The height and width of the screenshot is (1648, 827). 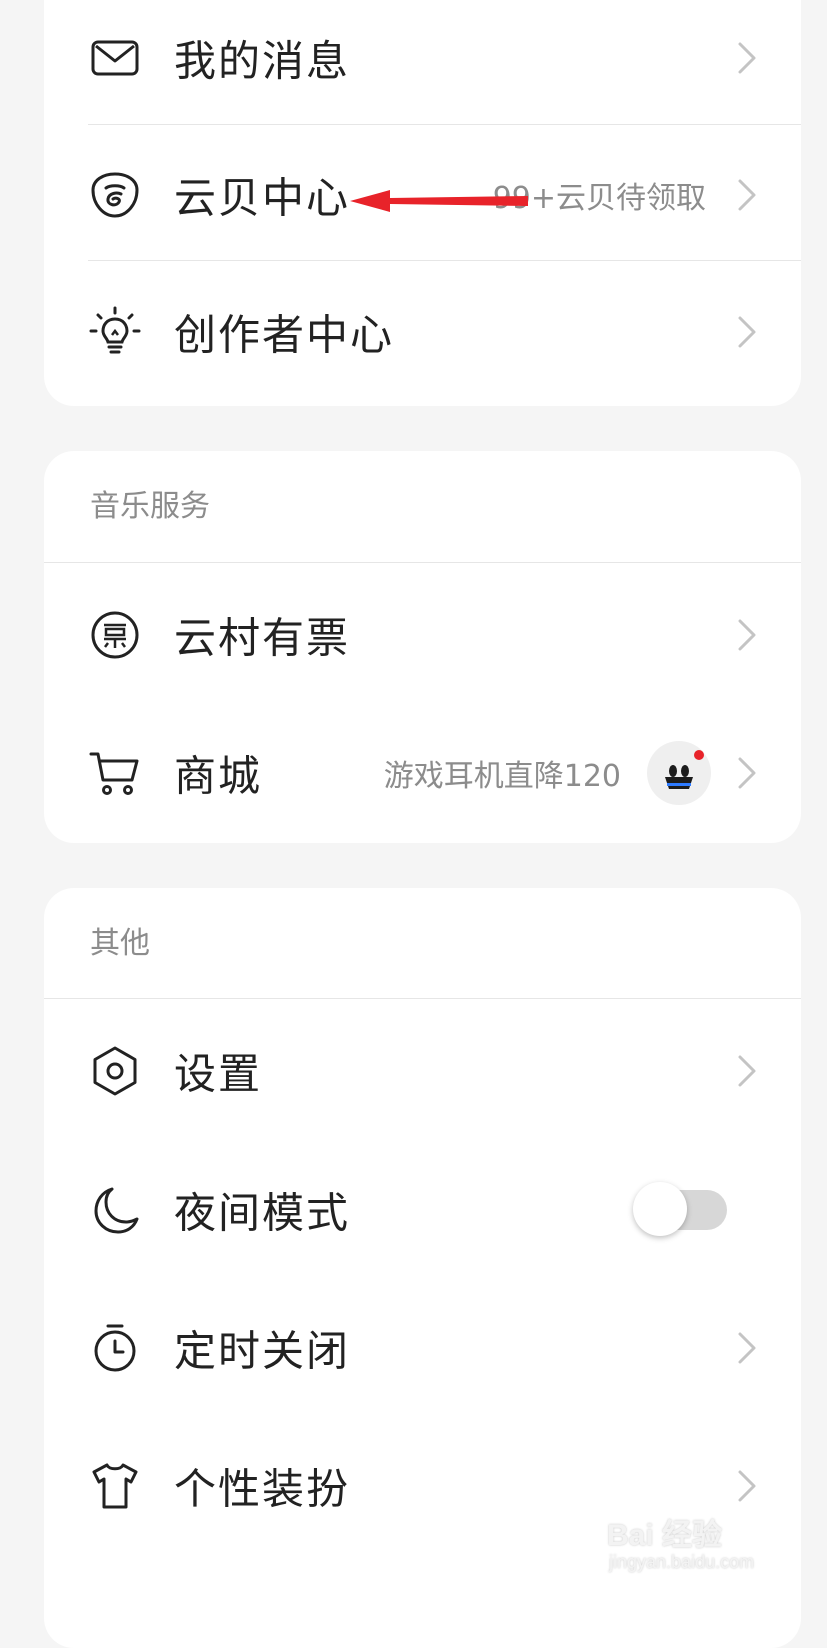 I want to click on toggle-knob, so click(x=660, y=1209).